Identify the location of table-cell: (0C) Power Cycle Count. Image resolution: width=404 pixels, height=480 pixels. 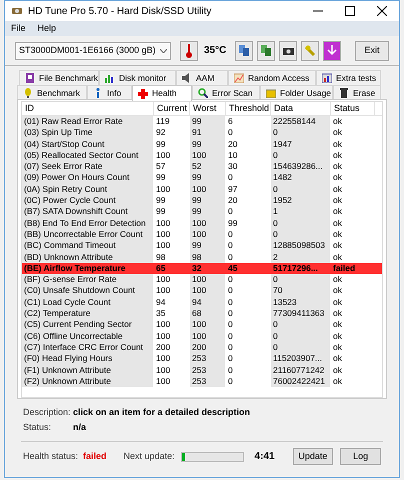
(87, 200).